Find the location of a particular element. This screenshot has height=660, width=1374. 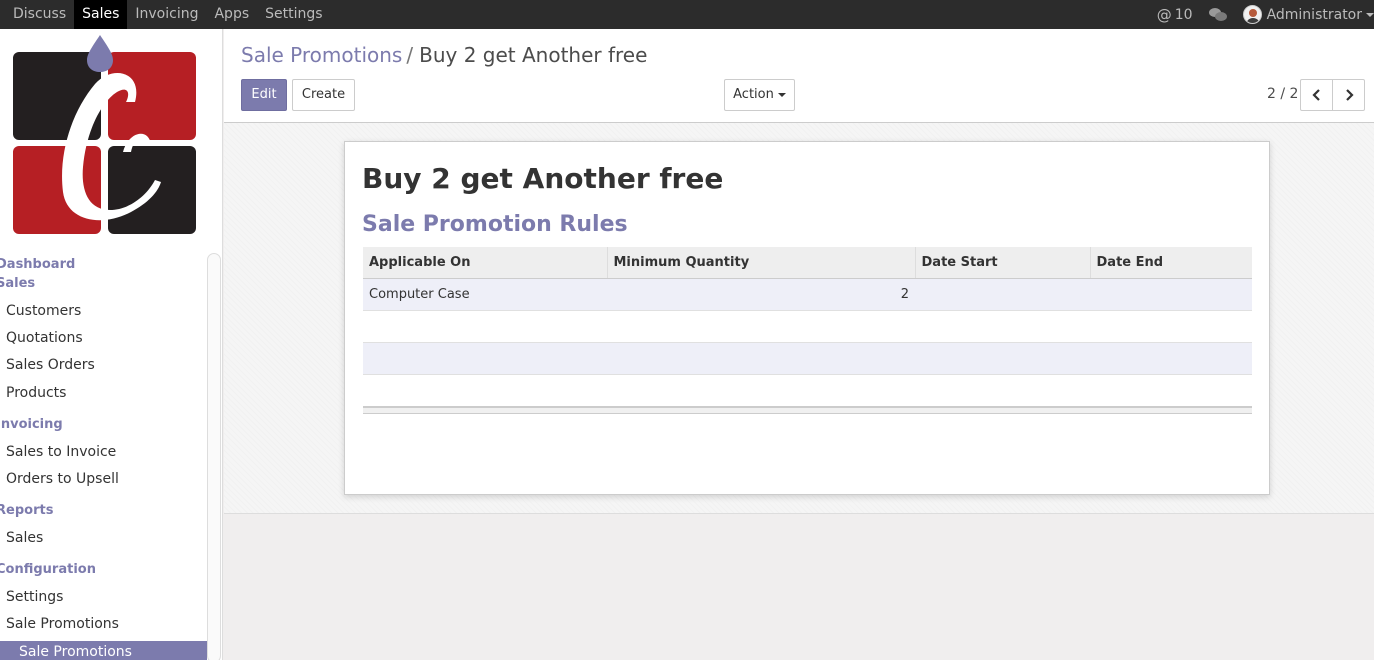

pager-value: 2 / 2 is located at coordinates (1282, 94).